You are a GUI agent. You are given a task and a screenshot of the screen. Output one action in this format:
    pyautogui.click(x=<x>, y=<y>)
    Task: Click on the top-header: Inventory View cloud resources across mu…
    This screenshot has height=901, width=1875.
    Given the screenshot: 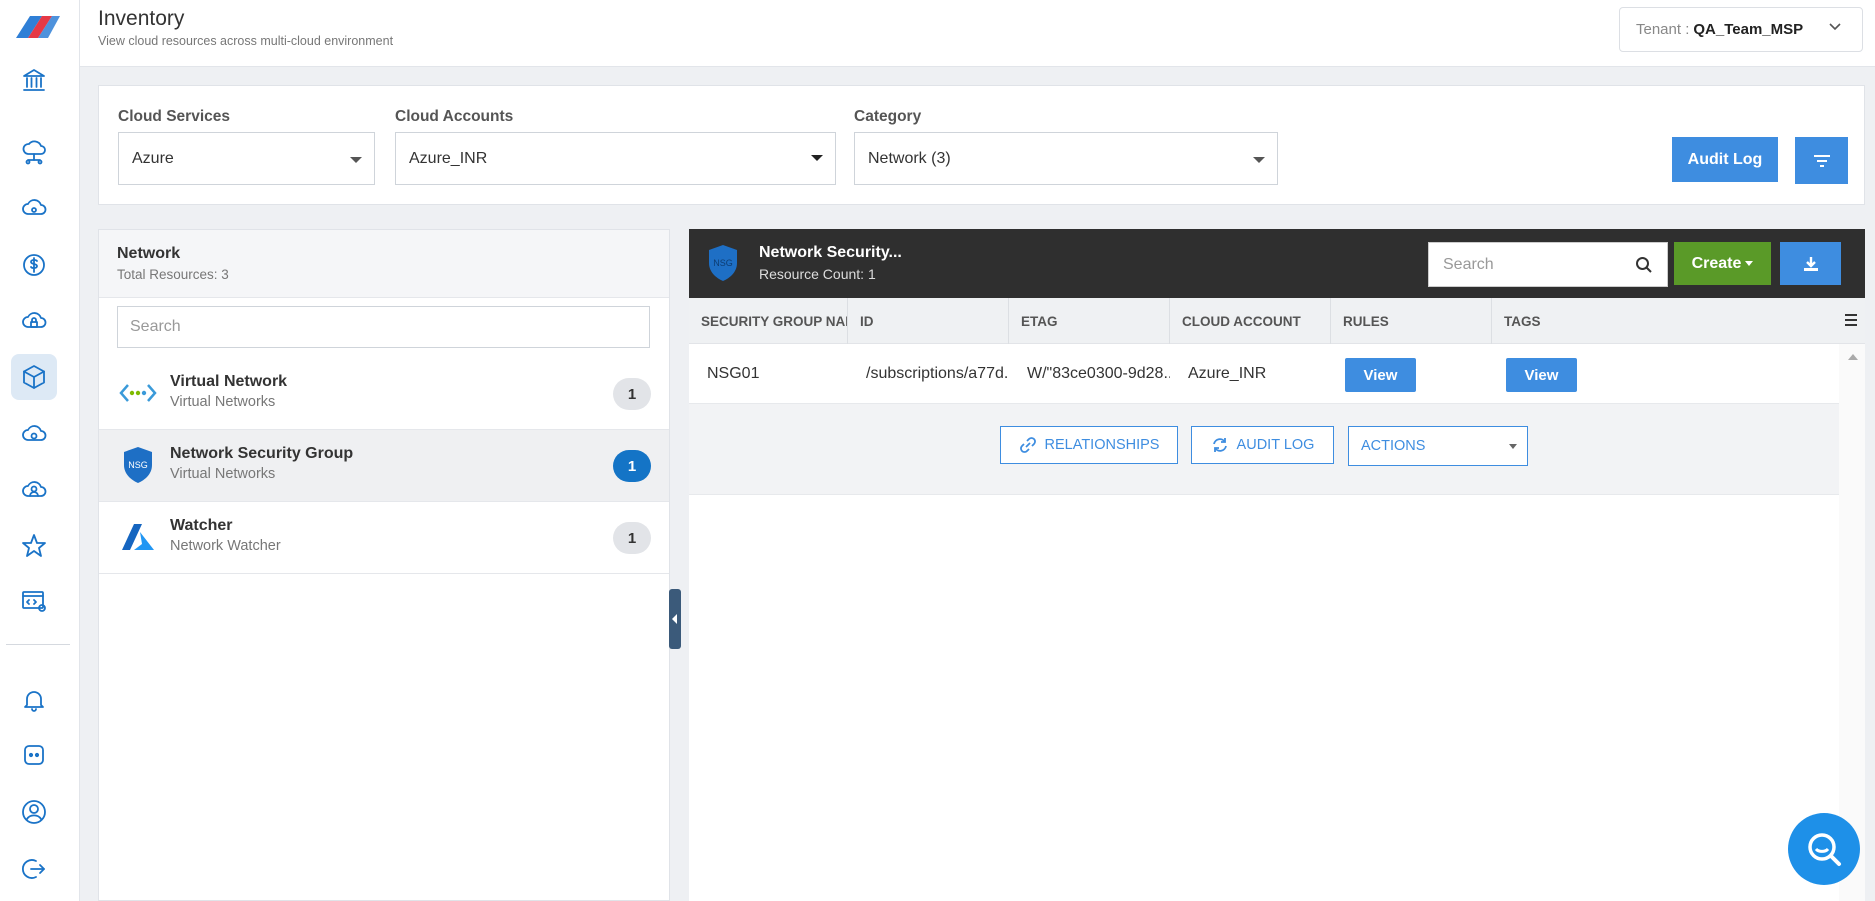 What is the action you would take?
    pyautogui.click(x=977, y=33)
    